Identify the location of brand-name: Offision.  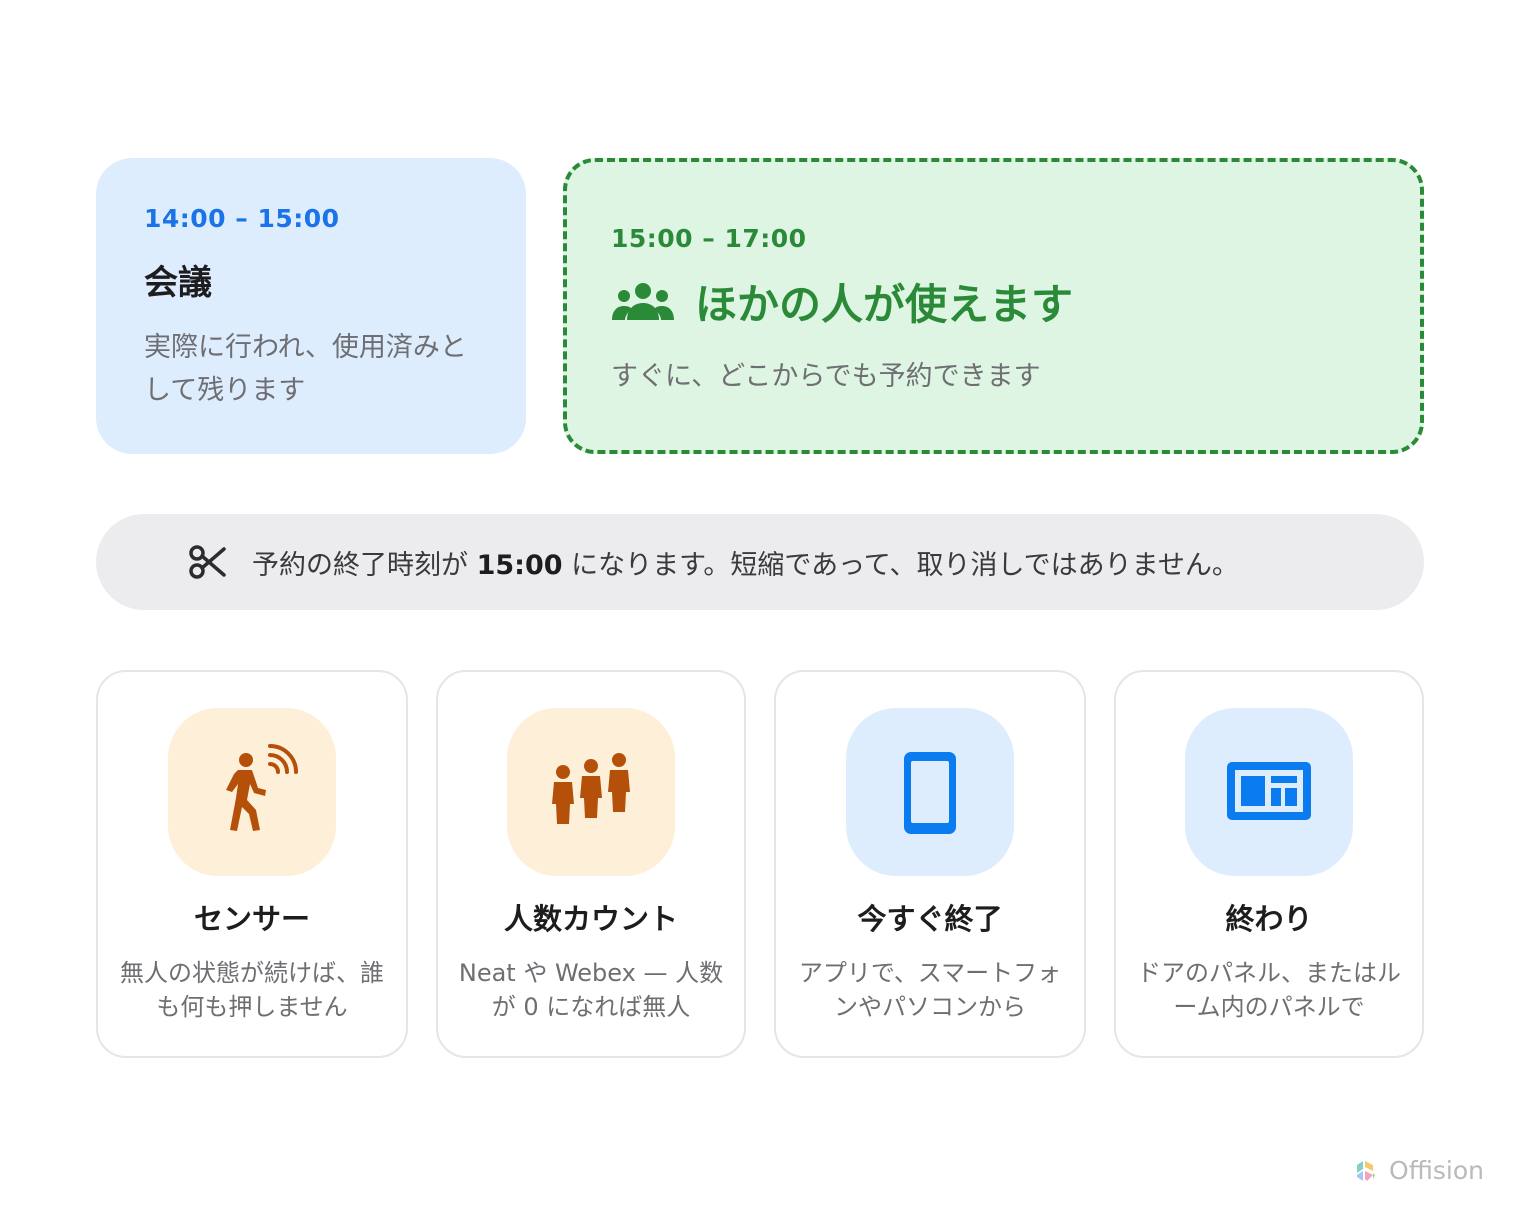
(1436, 1170).